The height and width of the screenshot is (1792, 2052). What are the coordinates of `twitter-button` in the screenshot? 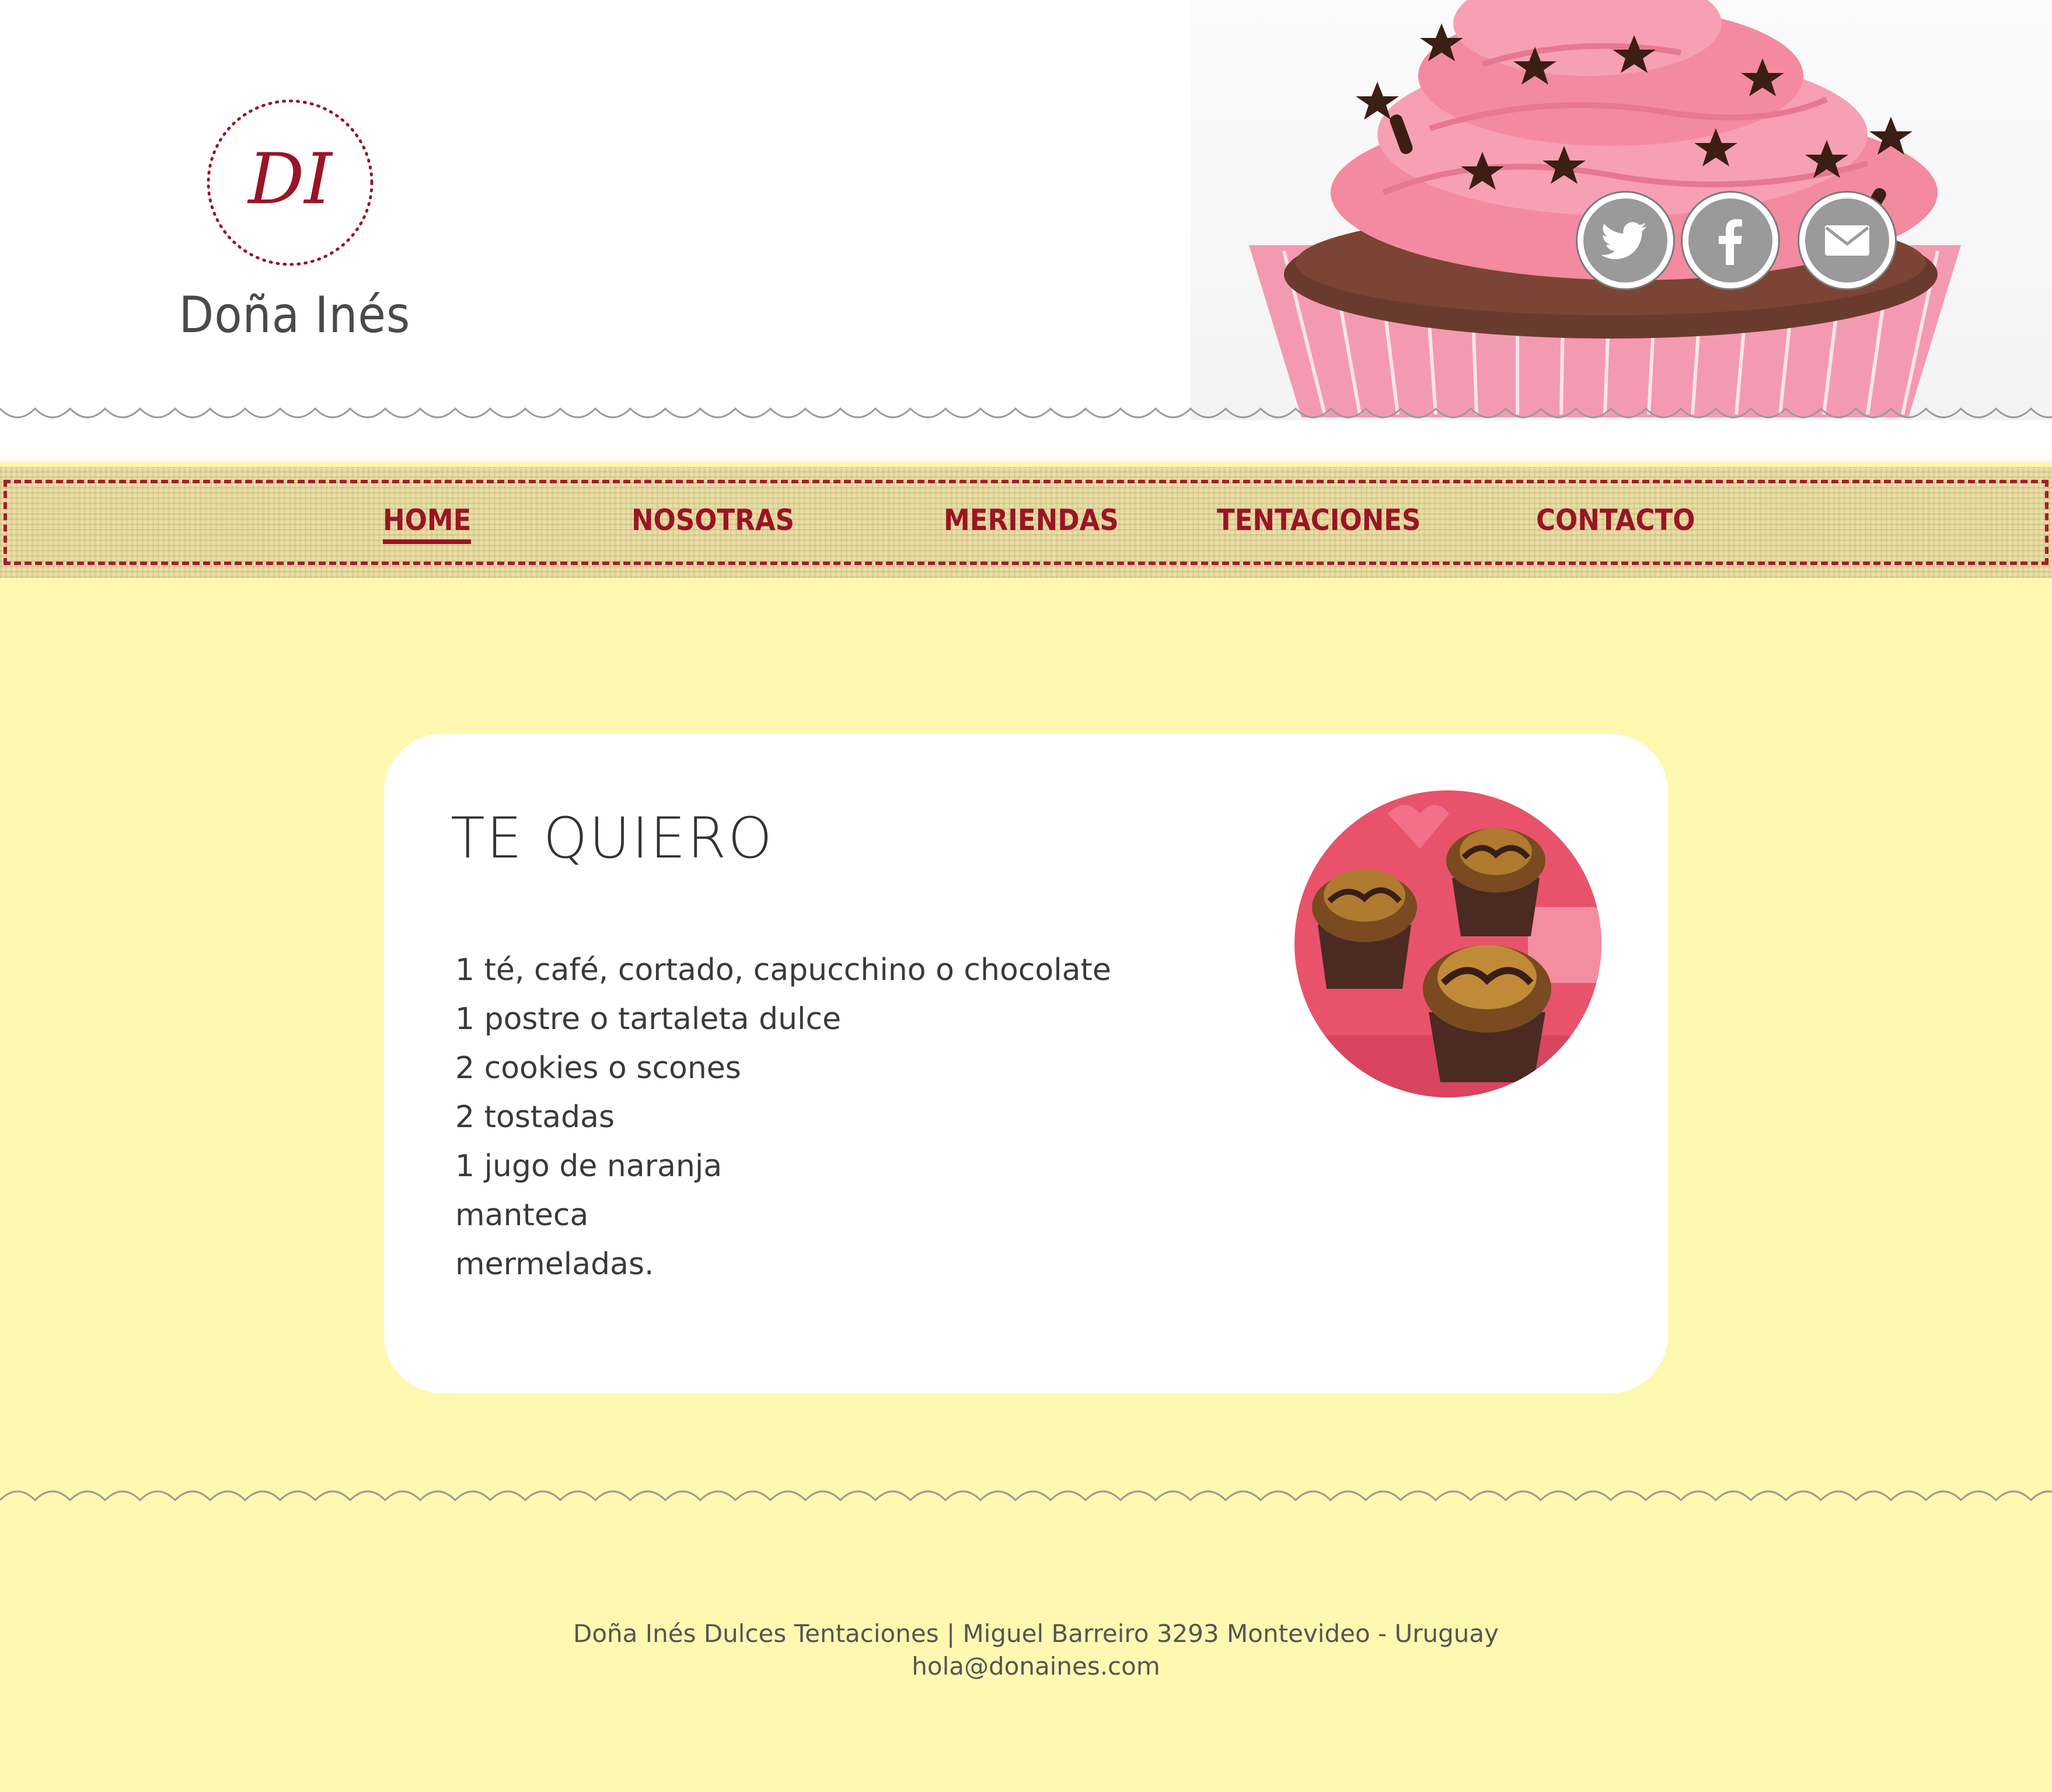 It's located at (1625, 240).